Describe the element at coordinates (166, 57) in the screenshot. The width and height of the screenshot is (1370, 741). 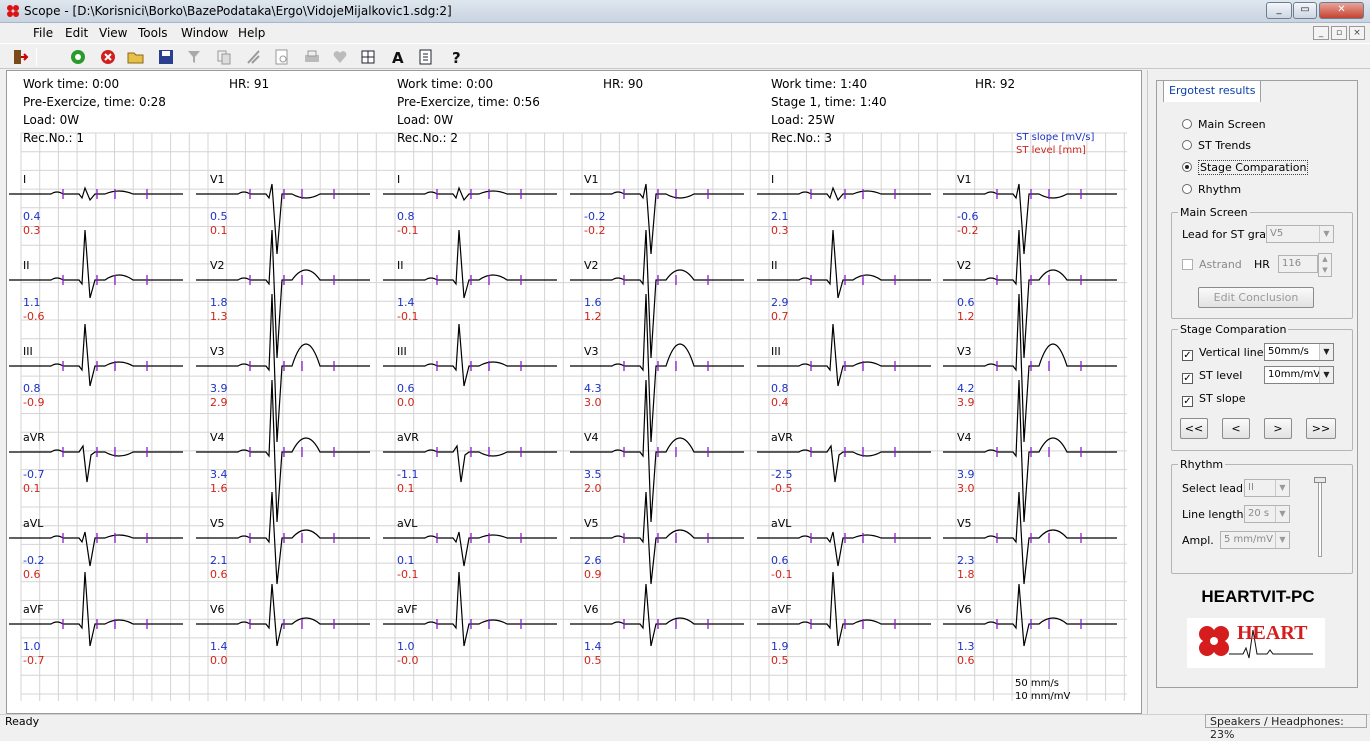
I see `save-icon` at that location.